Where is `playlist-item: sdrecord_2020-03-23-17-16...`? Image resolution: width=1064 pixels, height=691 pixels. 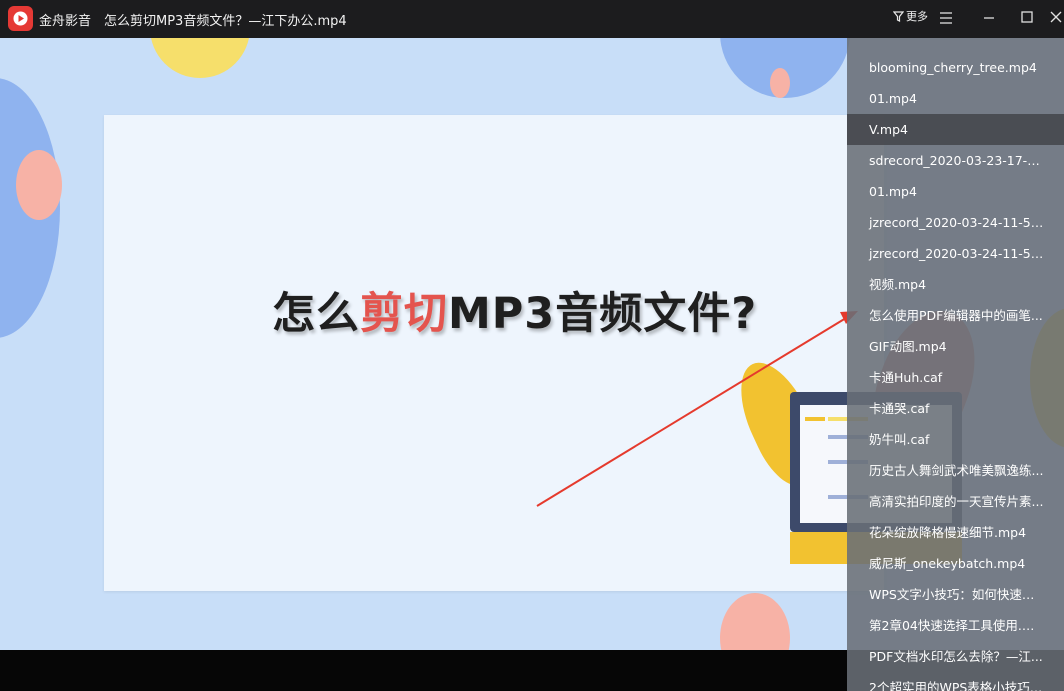
playlist-item: sdrecord_2020-03-23-17-16... is located at coordinates (955, 160).